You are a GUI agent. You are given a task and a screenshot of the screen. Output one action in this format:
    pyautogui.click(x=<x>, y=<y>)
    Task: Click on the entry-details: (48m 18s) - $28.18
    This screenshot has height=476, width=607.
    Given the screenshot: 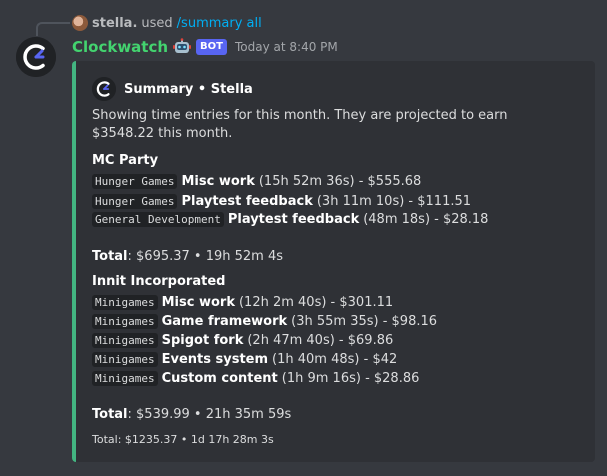 What is the action you would take?
    pyautogui.click(x=426, y=219)
    